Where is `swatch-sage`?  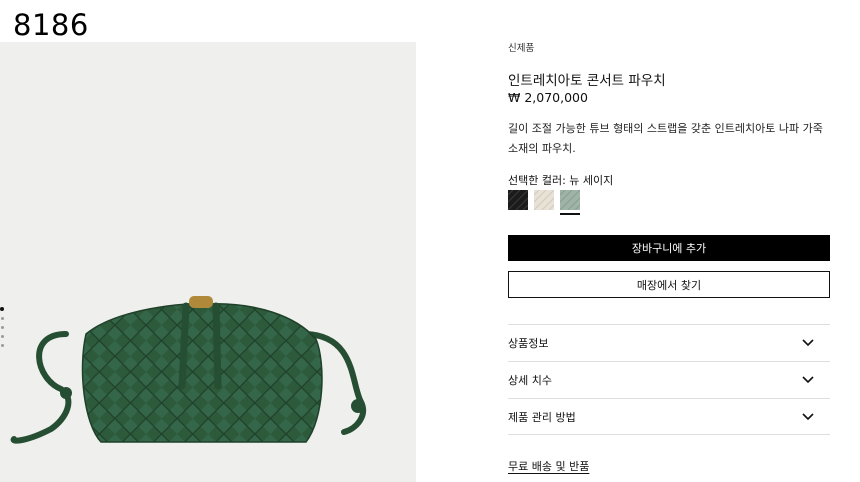 swatch-sage is located at coordinates (570, 202).